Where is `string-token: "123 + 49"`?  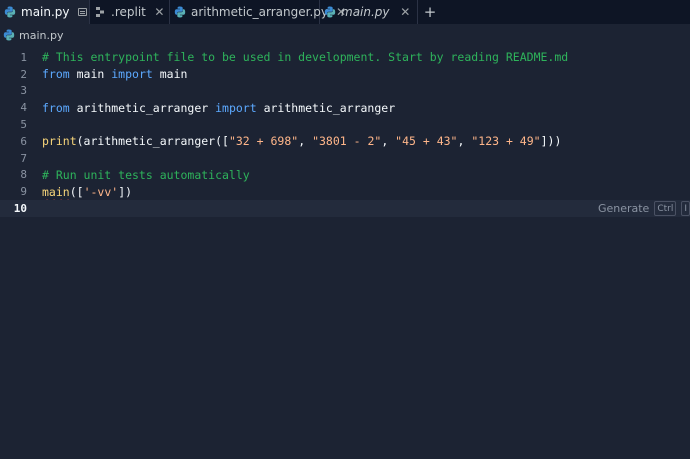
string-token: "123 + 49" is located at coordinates (506, 141).